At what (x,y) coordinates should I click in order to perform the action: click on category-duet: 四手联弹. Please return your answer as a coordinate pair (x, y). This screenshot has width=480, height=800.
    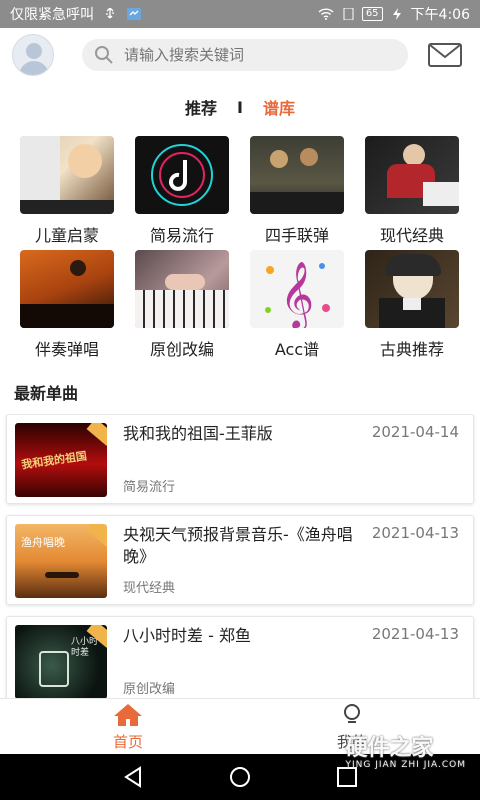
    Looking at the image, I should click on (297, 191).